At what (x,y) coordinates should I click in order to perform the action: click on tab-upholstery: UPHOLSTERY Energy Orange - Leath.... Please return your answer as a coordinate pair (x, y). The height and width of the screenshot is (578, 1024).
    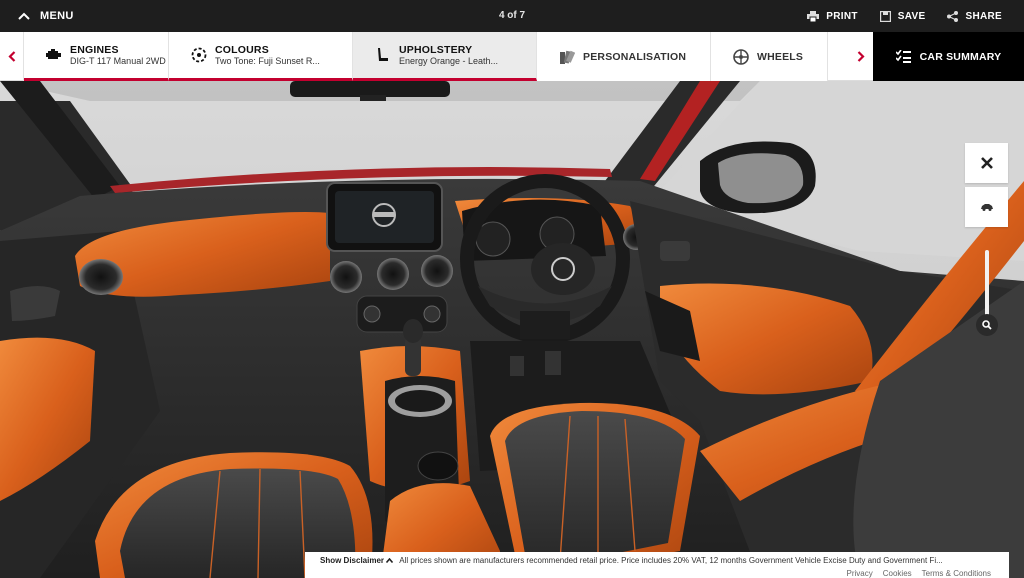
    Looking at the image, I should click on (445, 56).